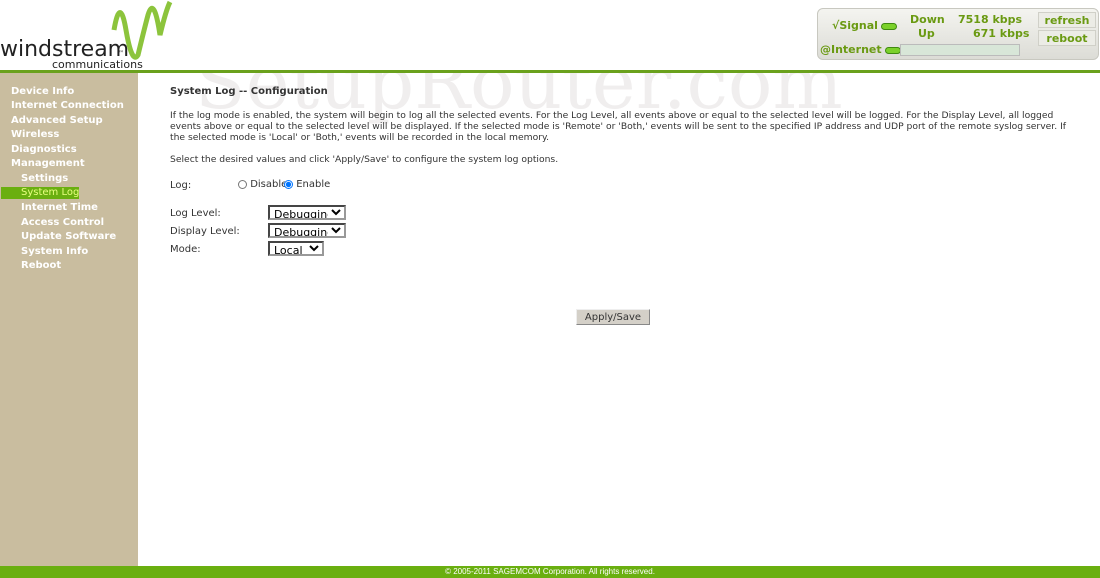 The width and height of the screenshot is (1100, 578). Describe the element at coordinates (90, 35) in the screenshot. I see `windstream-logo: windstream ™ communications` at that location.